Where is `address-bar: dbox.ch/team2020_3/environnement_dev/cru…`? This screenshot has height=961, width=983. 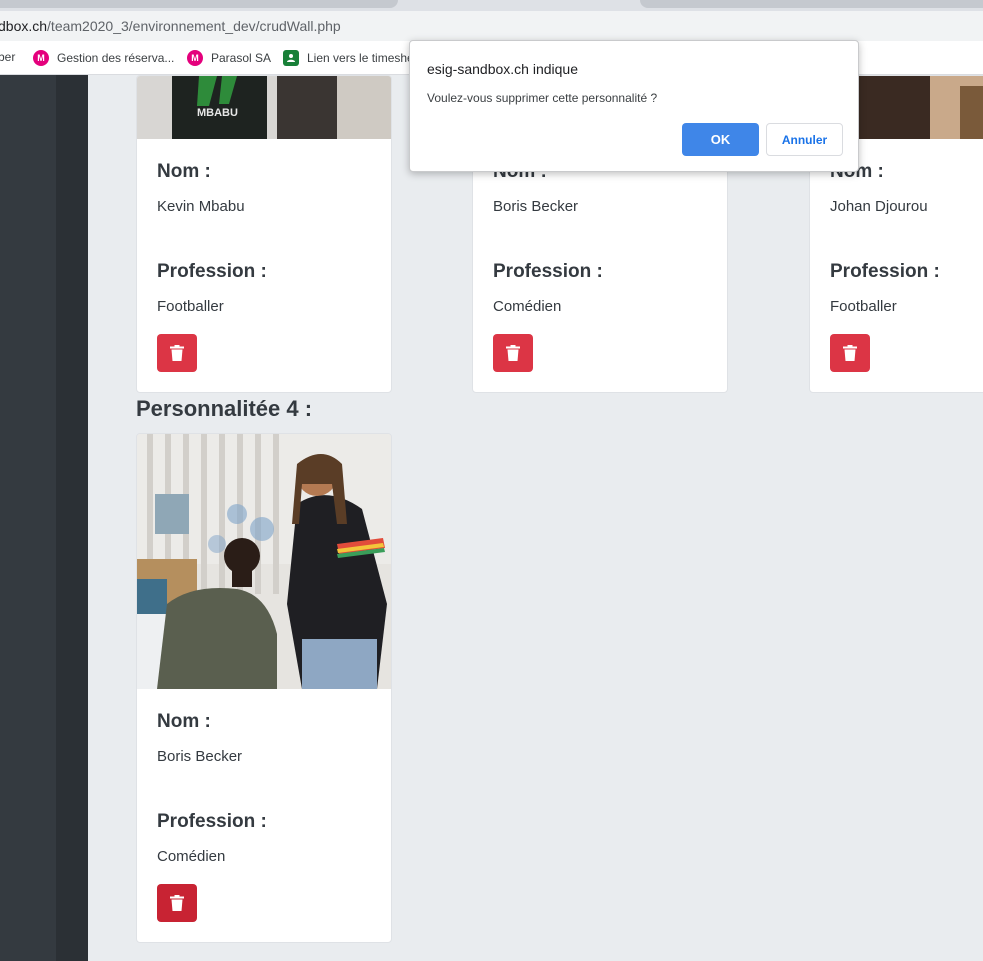 address-bar: dbox.ch/team2020_3/environnement_dev/cru… is located at coordinates (491, 26).